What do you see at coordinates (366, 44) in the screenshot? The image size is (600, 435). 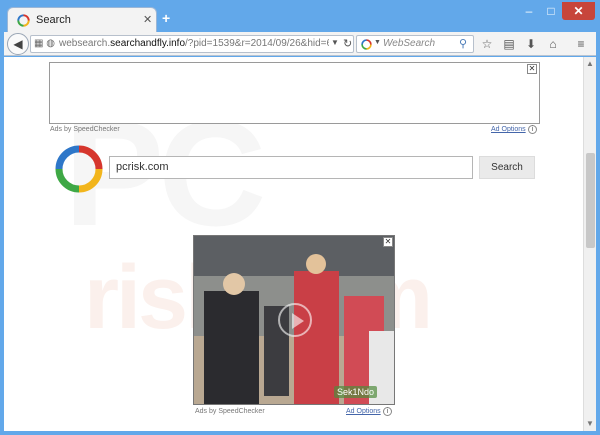 I see `search-engine-logo-icon` at bounding box center [366, 44].